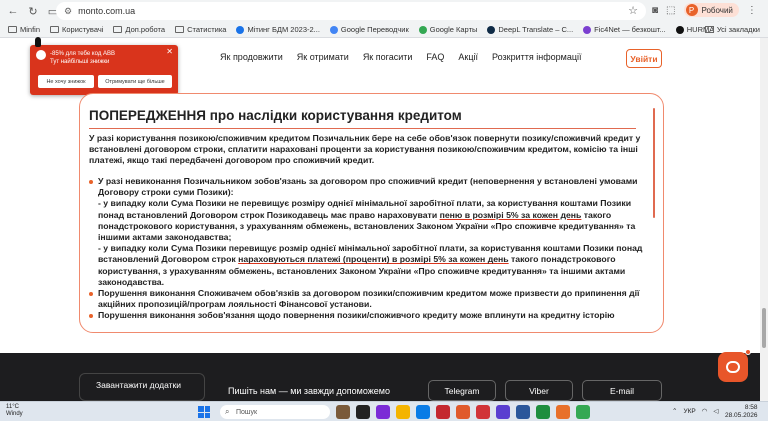 The image size is (768, 421). Describe the element at coordinates (68, 11) in the screenshot. I see `site-info-icon: ⚙` at that location.